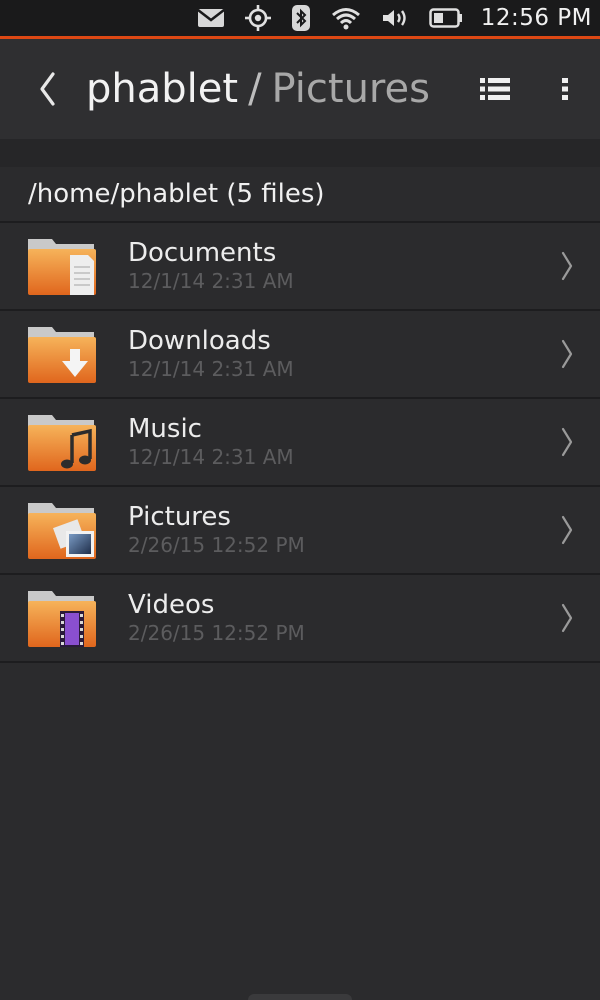  I want to click on overflow-menu-button, so click(565, 89).